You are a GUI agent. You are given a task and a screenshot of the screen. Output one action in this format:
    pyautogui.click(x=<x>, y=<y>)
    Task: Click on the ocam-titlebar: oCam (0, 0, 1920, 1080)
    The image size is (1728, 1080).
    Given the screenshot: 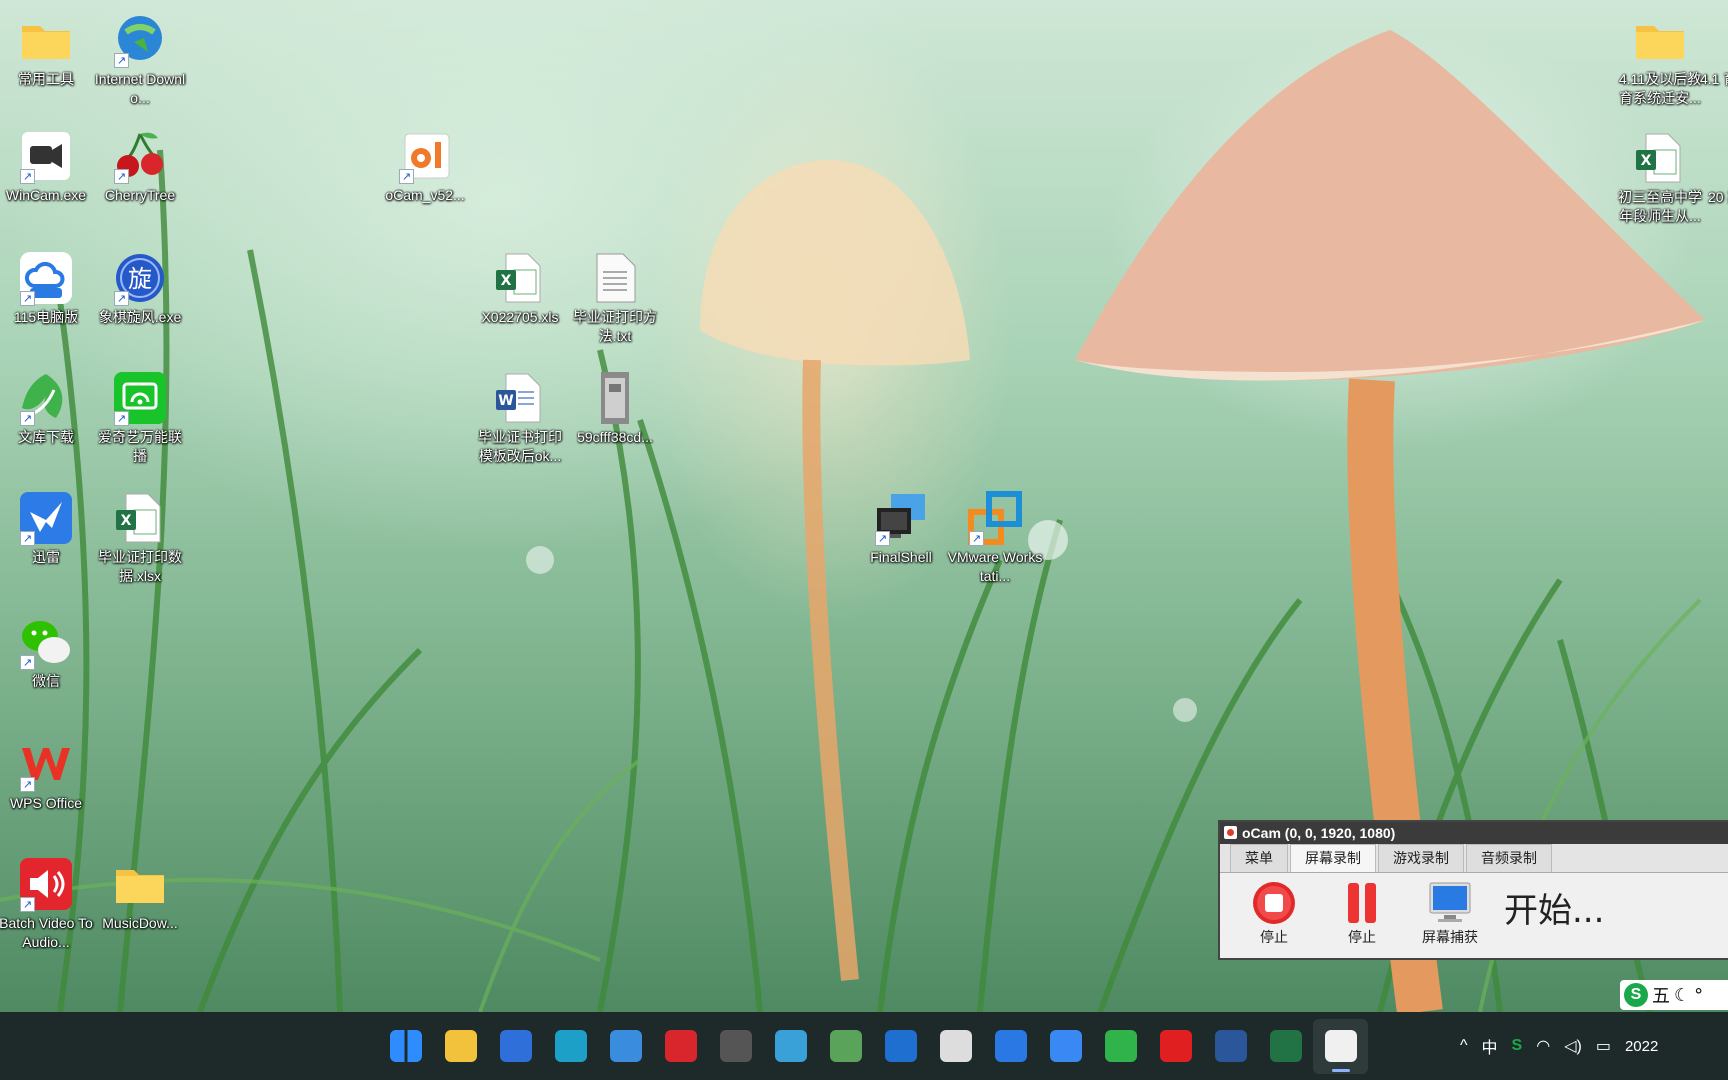 What is the action you would take?
    pyautogui.click(x=1474, y=833)
    